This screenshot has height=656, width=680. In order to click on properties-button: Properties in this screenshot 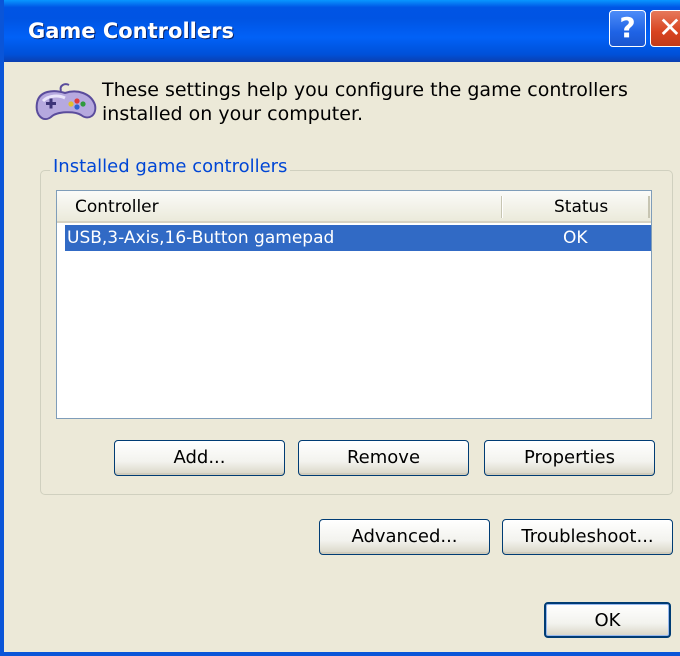, I will do `click(569, 458)`.